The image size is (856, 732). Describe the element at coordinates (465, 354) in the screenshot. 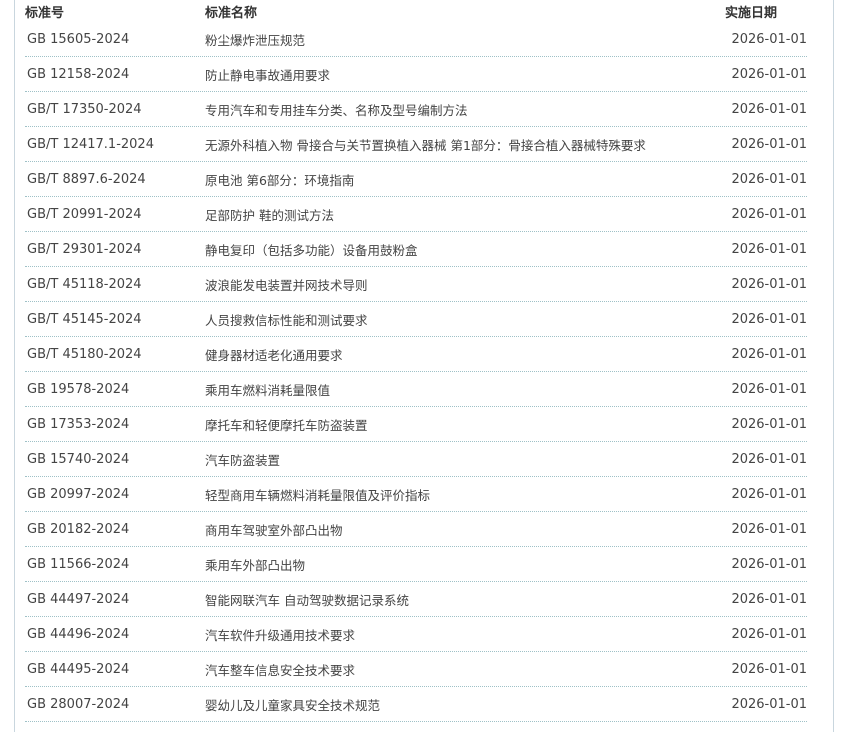

I see `standard-name-link: 健身器材适老化通用要求` at that location.